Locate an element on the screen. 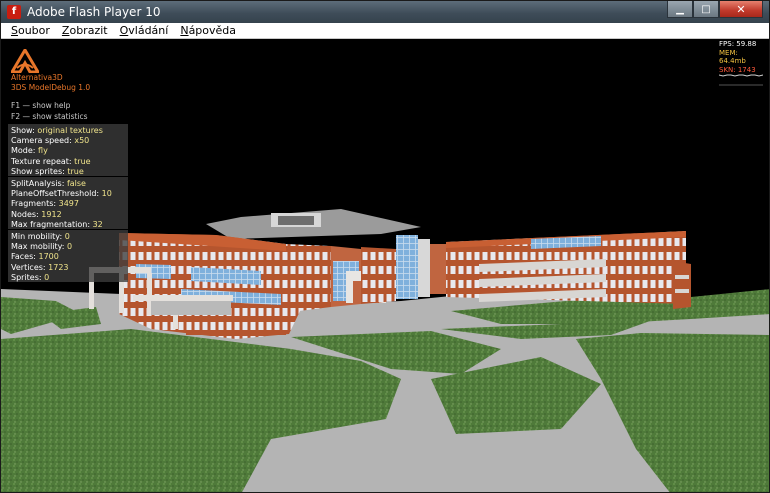 The width and height of the screenshot is (770, 493). analysis-row: Fragments: 3497 is located at coordinates (68, 204).